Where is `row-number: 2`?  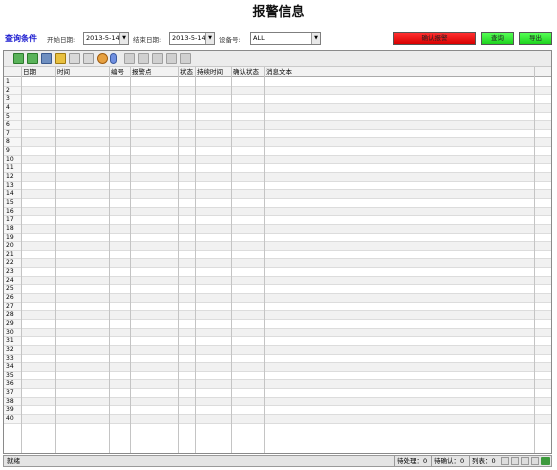
row-number: 2 is located at coordinates (13, 90).